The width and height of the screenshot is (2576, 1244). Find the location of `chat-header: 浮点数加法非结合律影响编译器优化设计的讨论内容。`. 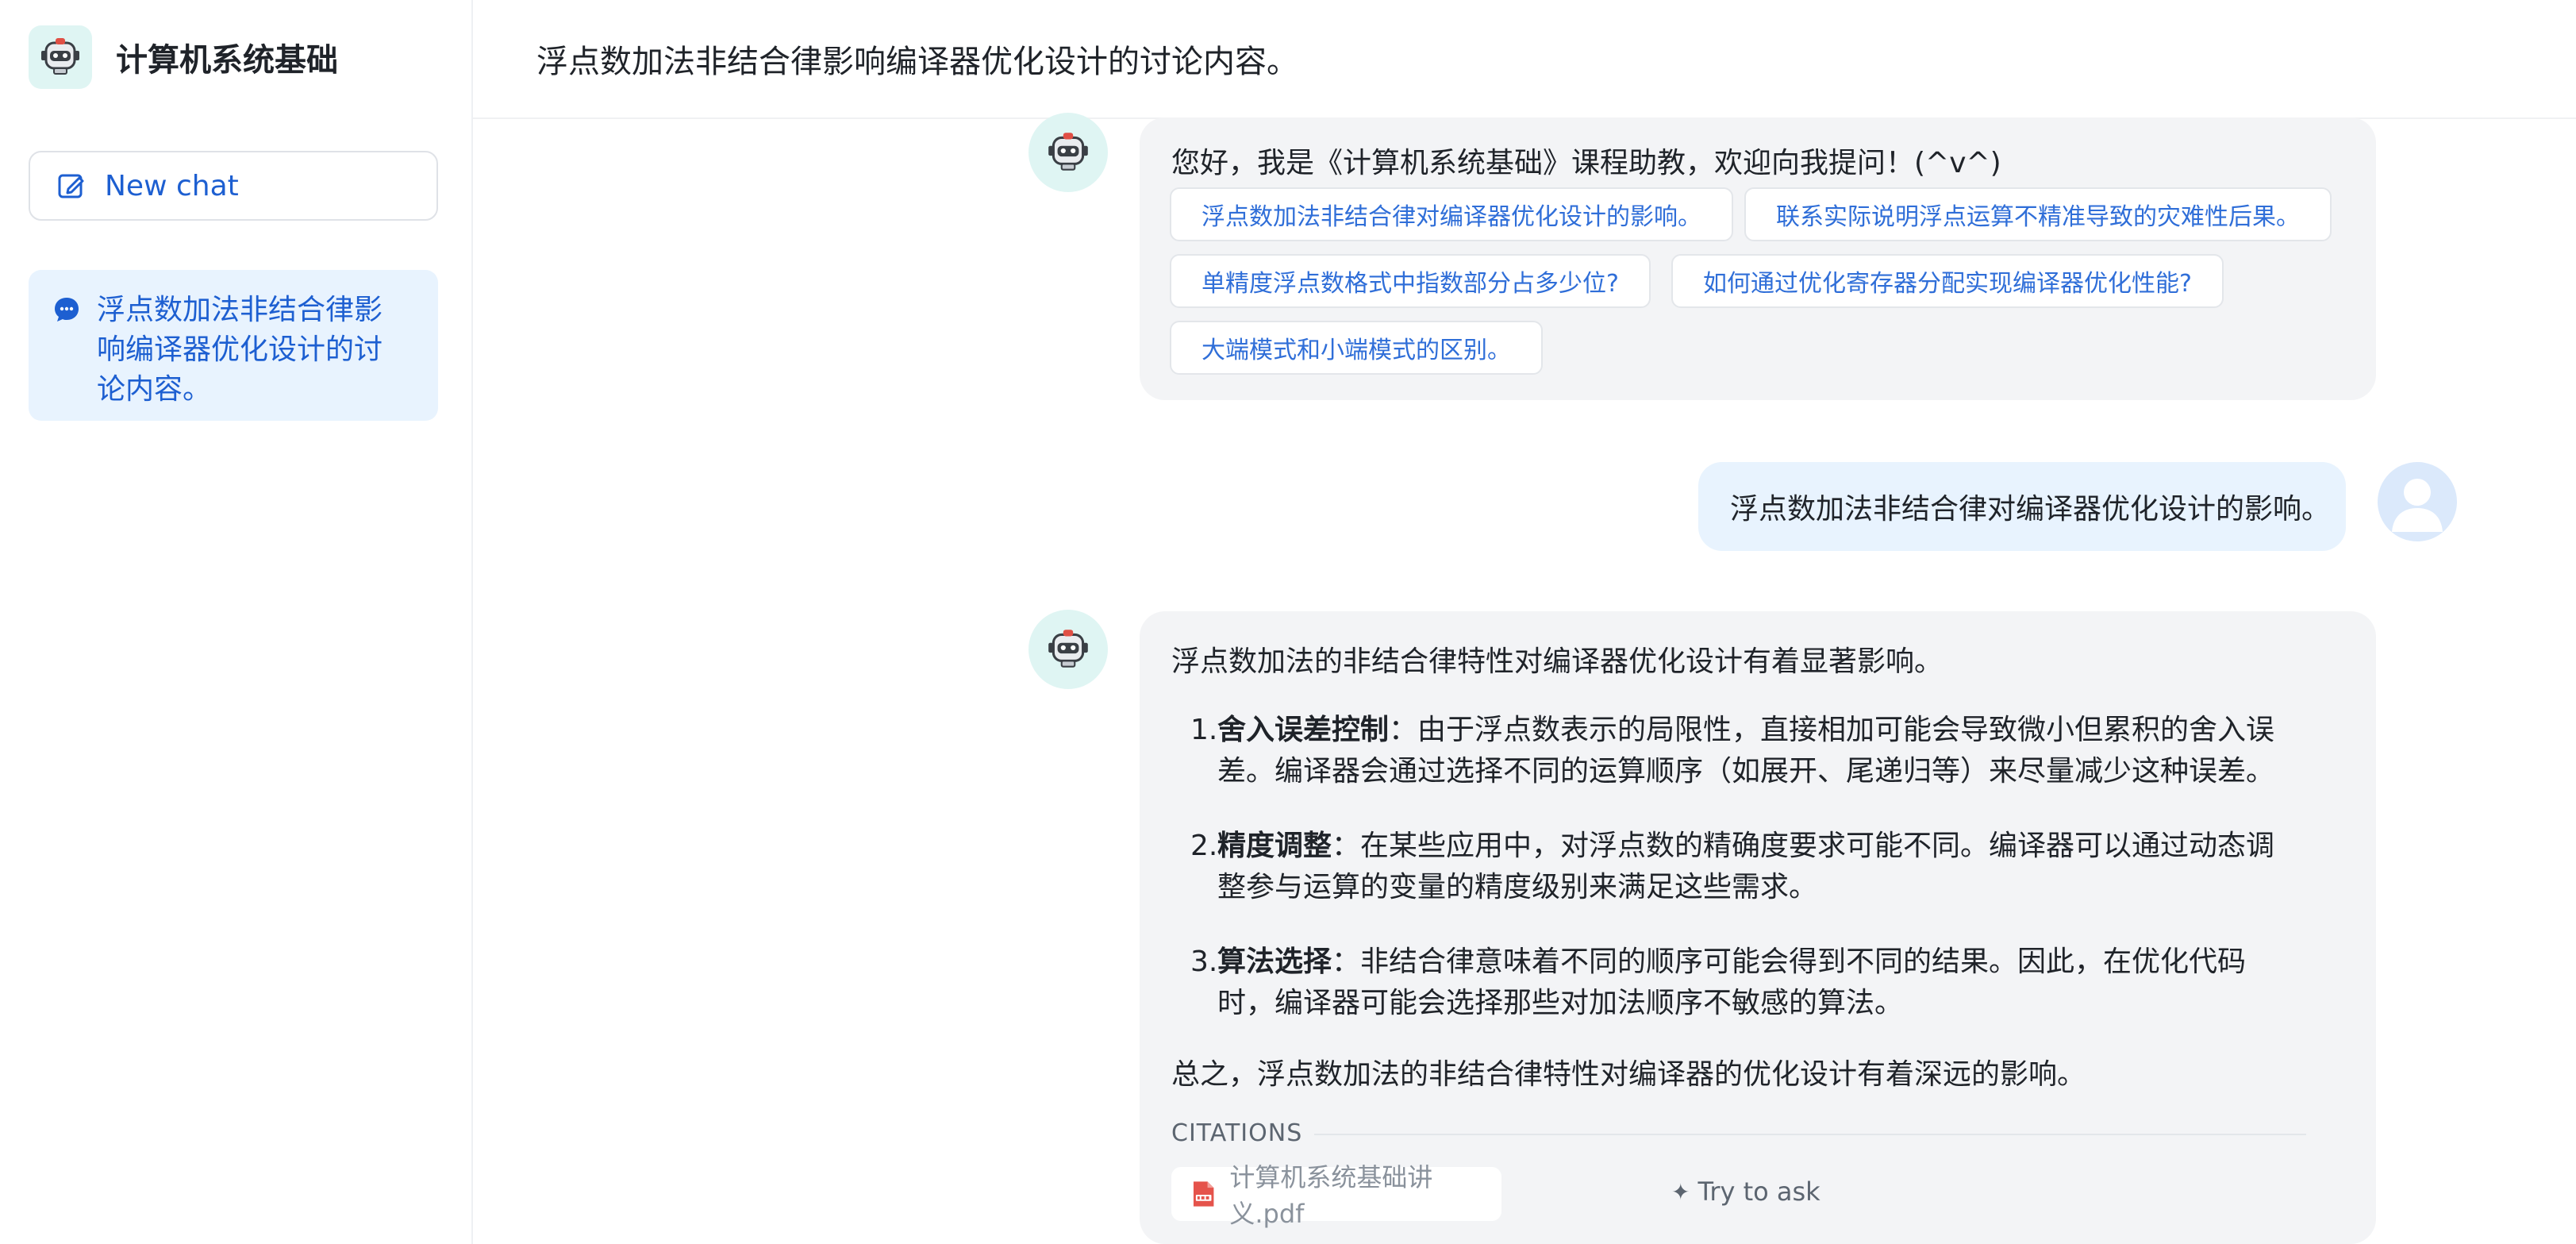

chat-header: 浮点数加法非结合律影响编译器优化设计的讨论内容。 is located at coordinates (1524, 59).